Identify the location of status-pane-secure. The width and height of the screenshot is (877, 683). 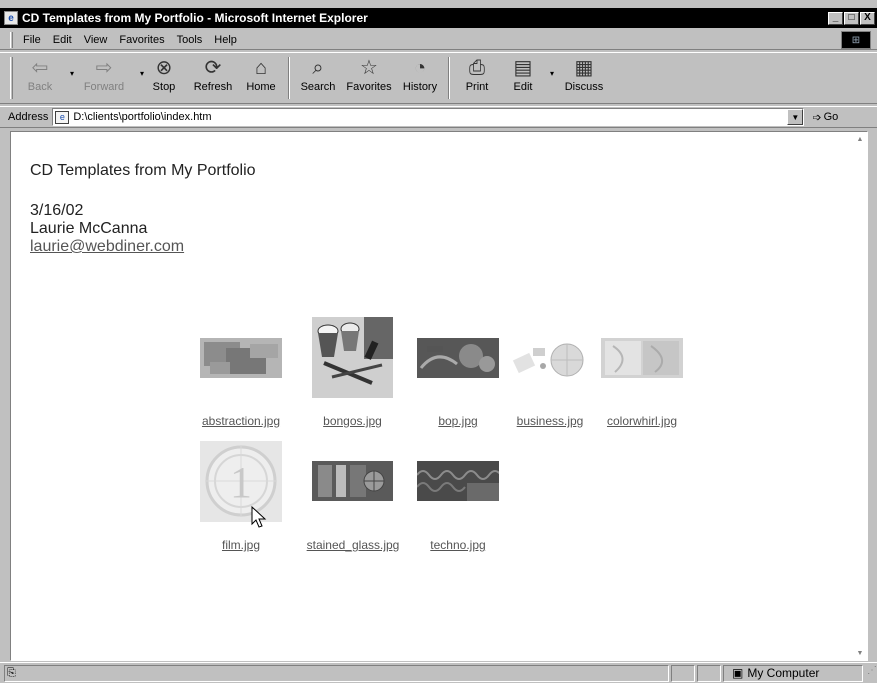
(709, 673).